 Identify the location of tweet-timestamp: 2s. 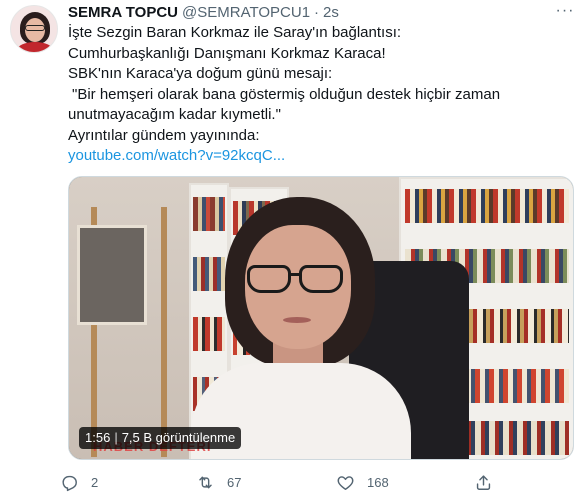
(331, 12).